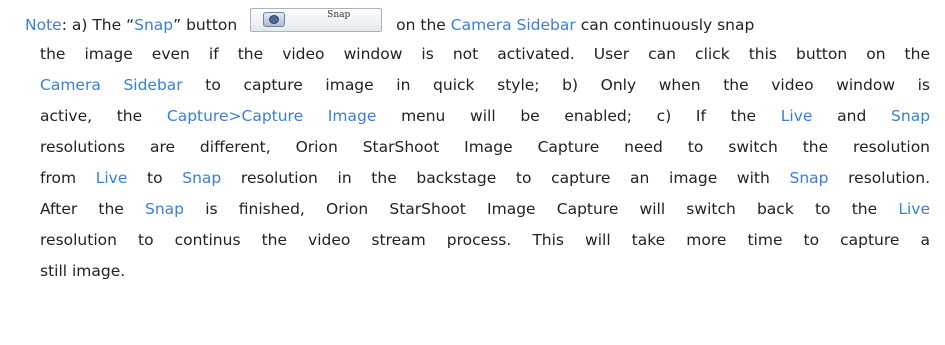  What do you see at coordinates (316, 20) in the screenshot?
I see `snap-button-image: Snap` at bounding box center [316, 20].